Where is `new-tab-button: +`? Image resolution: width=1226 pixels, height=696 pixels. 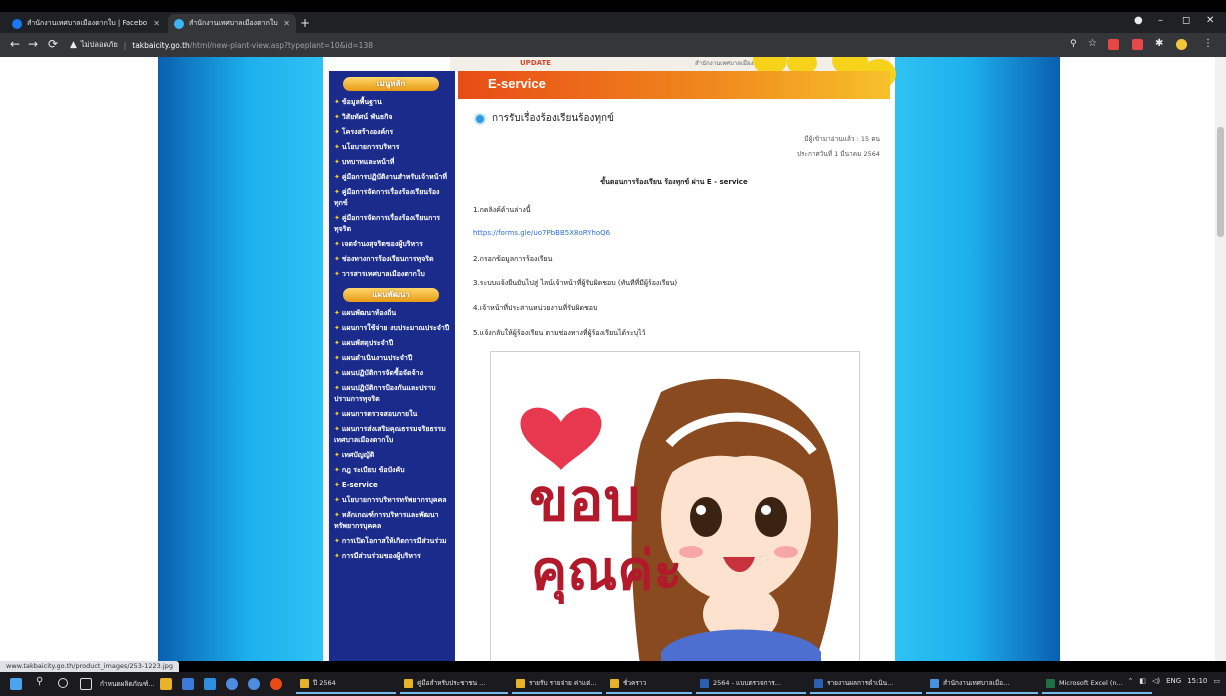 new-tab-button: + is located at coordinates (305, 23).